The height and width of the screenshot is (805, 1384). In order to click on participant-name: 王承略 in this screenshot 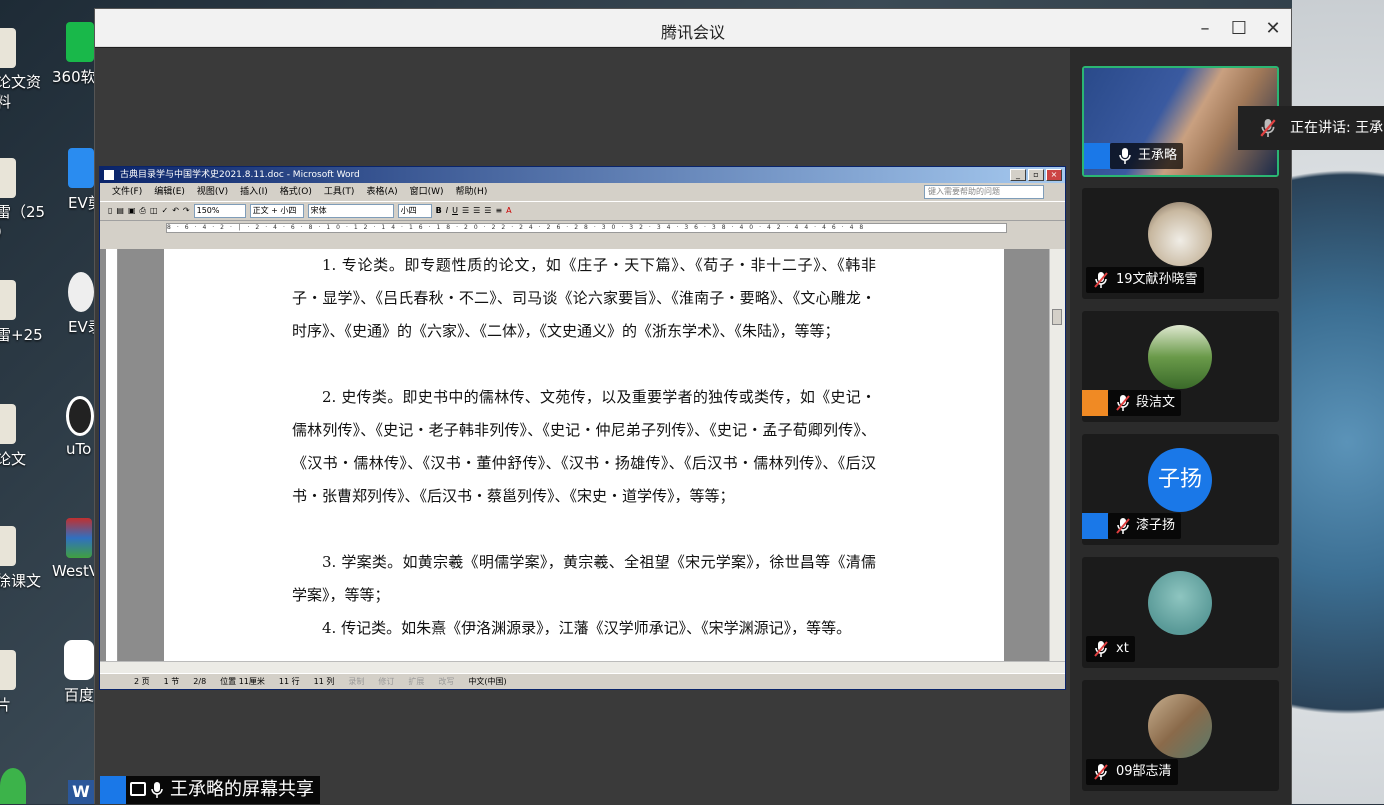, I will do `click(1158, 155)`.